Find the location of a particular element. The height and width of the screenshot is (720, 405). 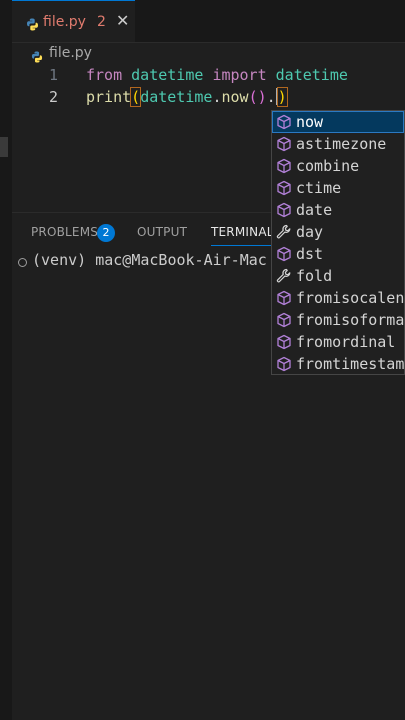

line-number: 2 is located at coordinates (53, 97).